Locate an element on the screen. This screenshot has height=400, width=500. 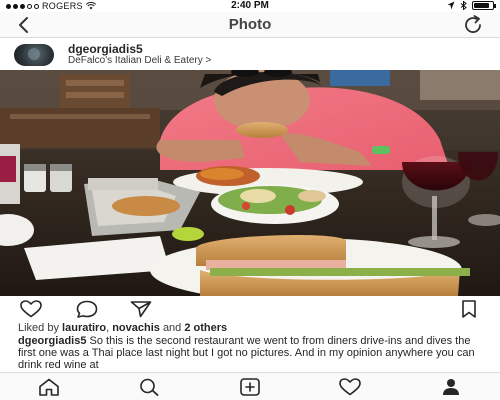
nav-bar: Photo is located at coordinates (250, 25).